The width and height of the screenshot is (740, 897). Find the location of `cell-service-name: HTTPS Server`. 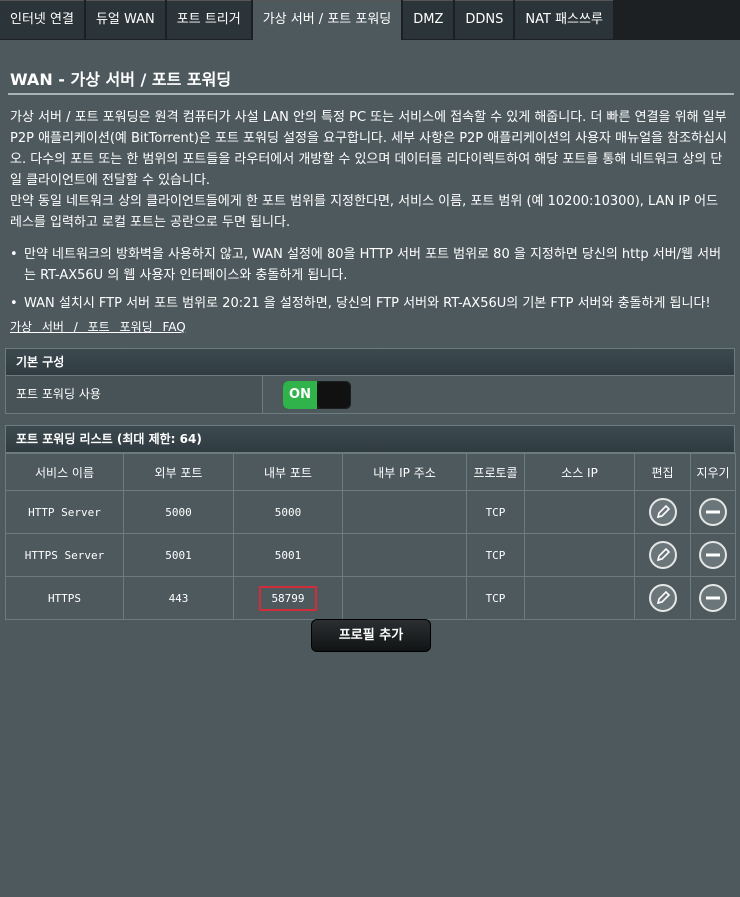

cell-service-name: HTTPS Server is located at coordinates (64, 555).